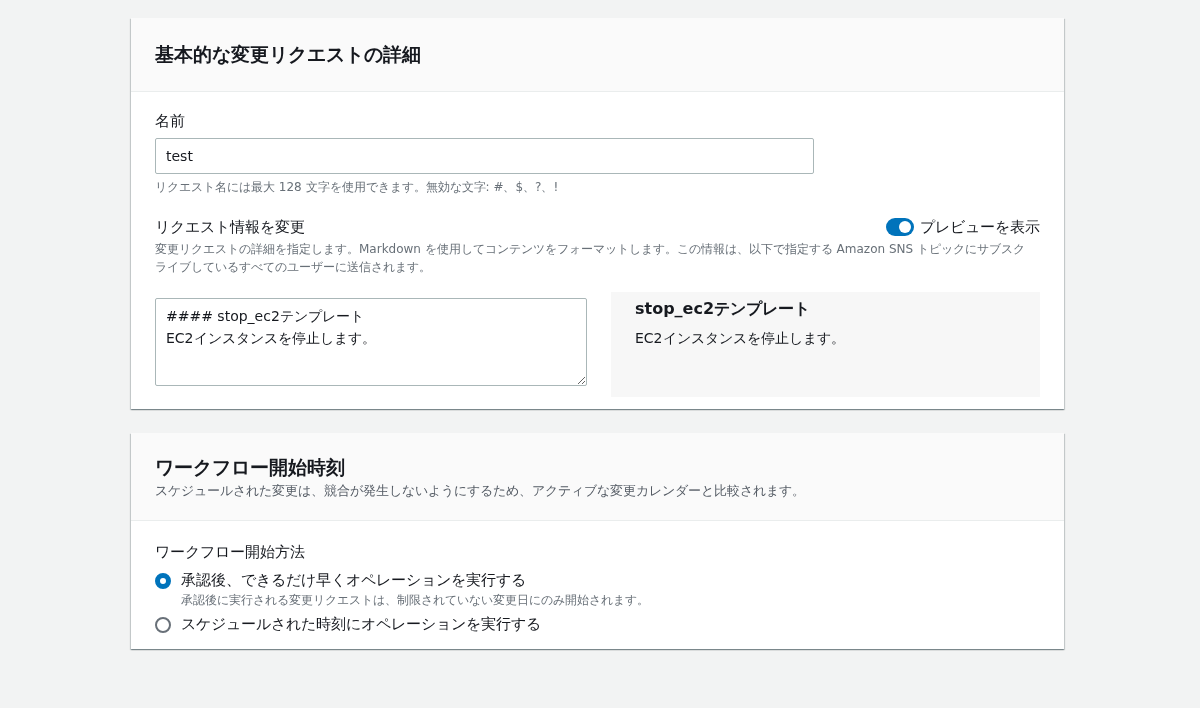 Image resolution: width=1200 pixels, height=708 pixels. Describe the element at coordinates (484, 156) in the screenshot. I see `name-input-field: test` at that location.